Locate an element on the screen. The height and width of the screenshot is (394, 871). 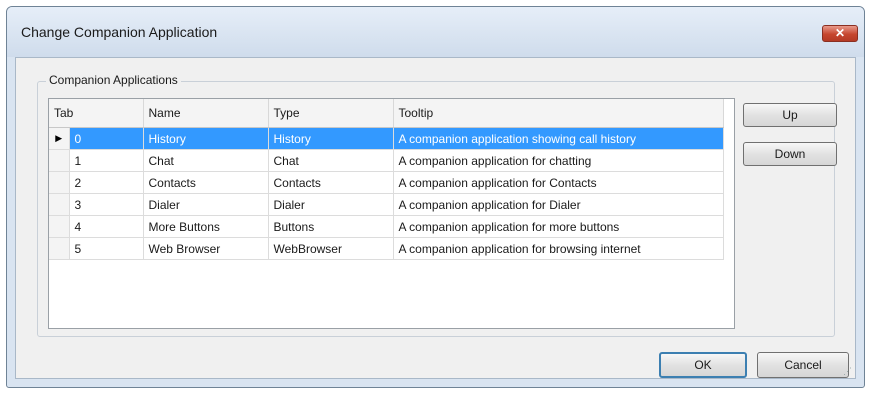
cell-type: WebBrowser is located at coordinates (331, 248).